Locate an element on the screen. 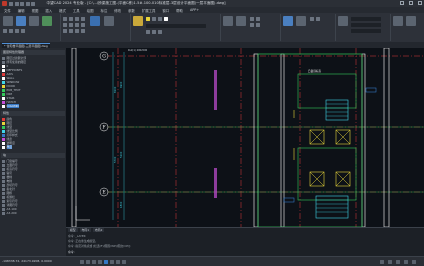  layer-freeze-icon is located at coordinates (154, 19).